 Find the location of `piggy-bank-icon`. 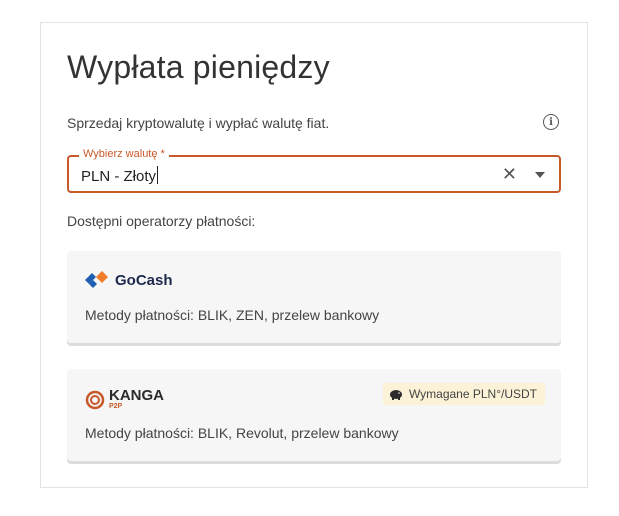

piggy-bank-icon is located at coordinates (396, 394).